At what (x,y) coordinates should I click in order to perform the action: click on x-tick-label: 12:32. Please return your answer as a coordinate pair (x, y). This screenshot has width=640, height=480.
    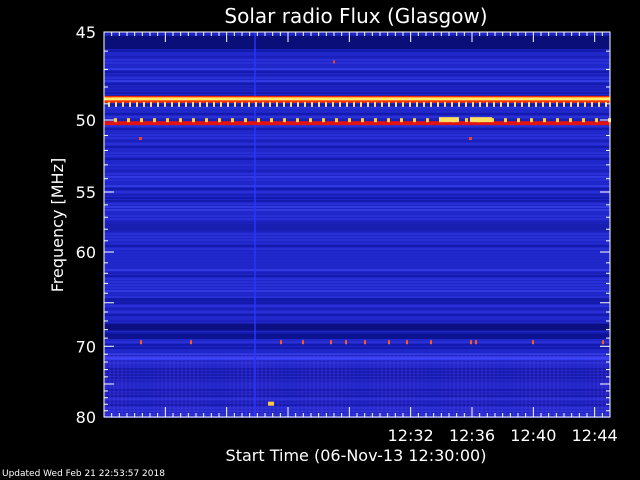
    Looking at the image, I should click on (411, 435).